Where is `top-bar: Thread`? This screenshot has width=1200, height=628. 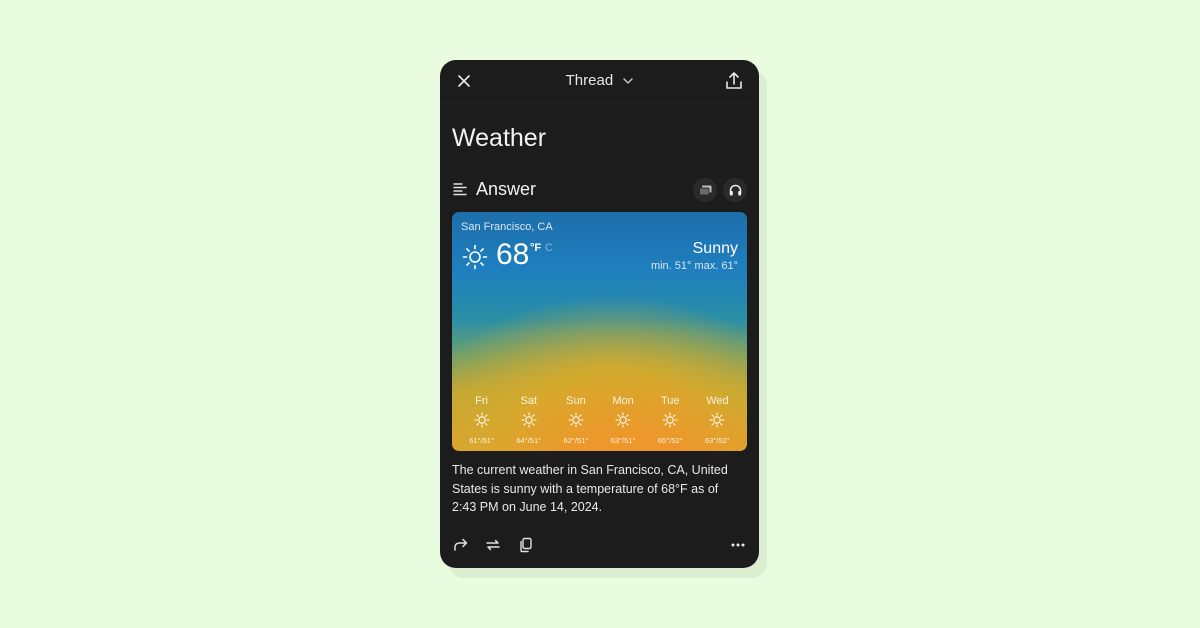 top-bar: Thread is located at coordinates (599, 81).